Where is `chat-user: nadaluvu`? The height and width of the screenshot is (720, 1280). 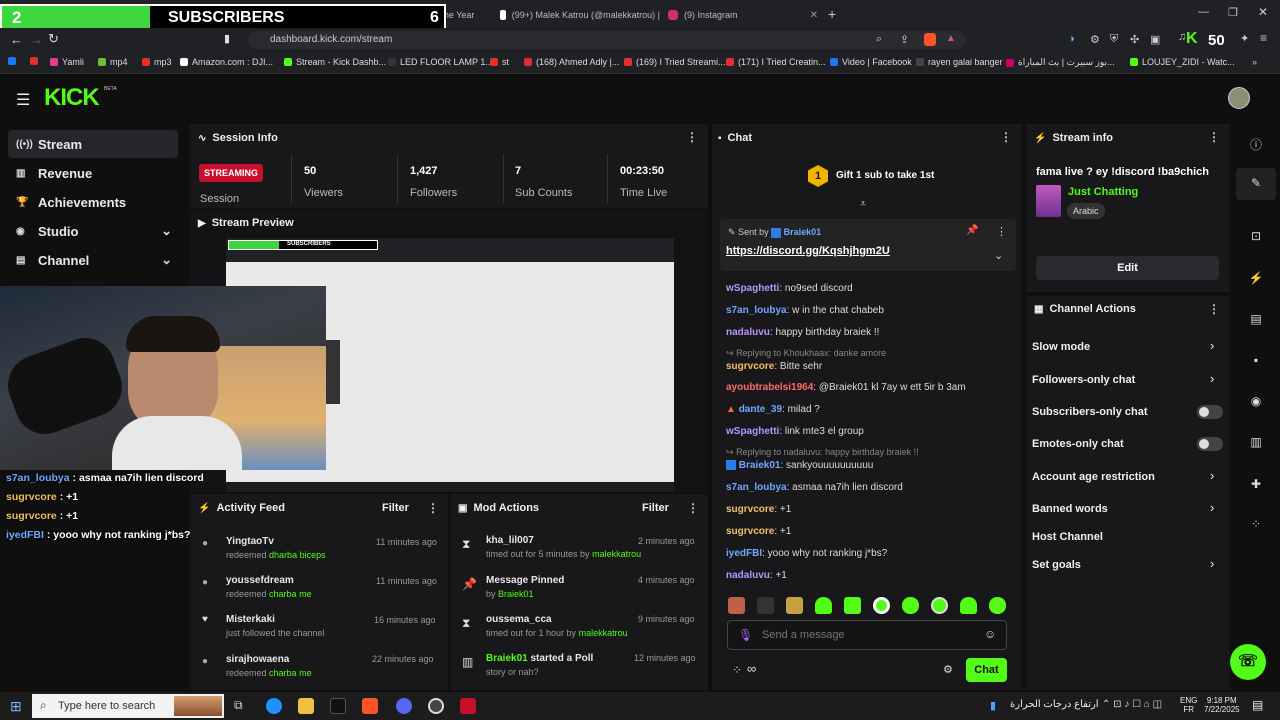
chat-user: nadaluvu is located at coordinates (748, 575).